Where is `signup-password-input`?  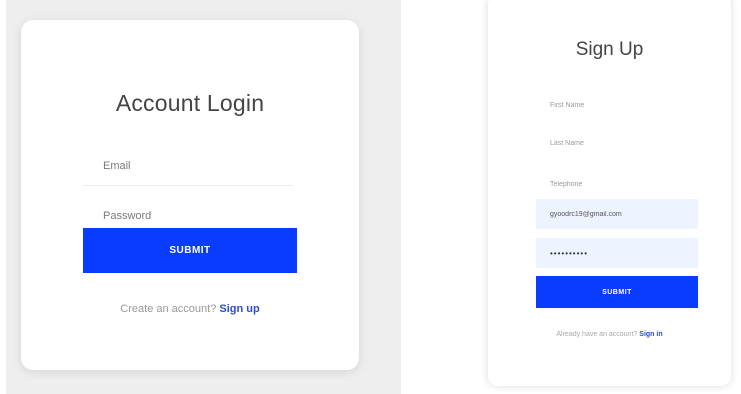
signup-password-input is located at coordinates (617, 253).